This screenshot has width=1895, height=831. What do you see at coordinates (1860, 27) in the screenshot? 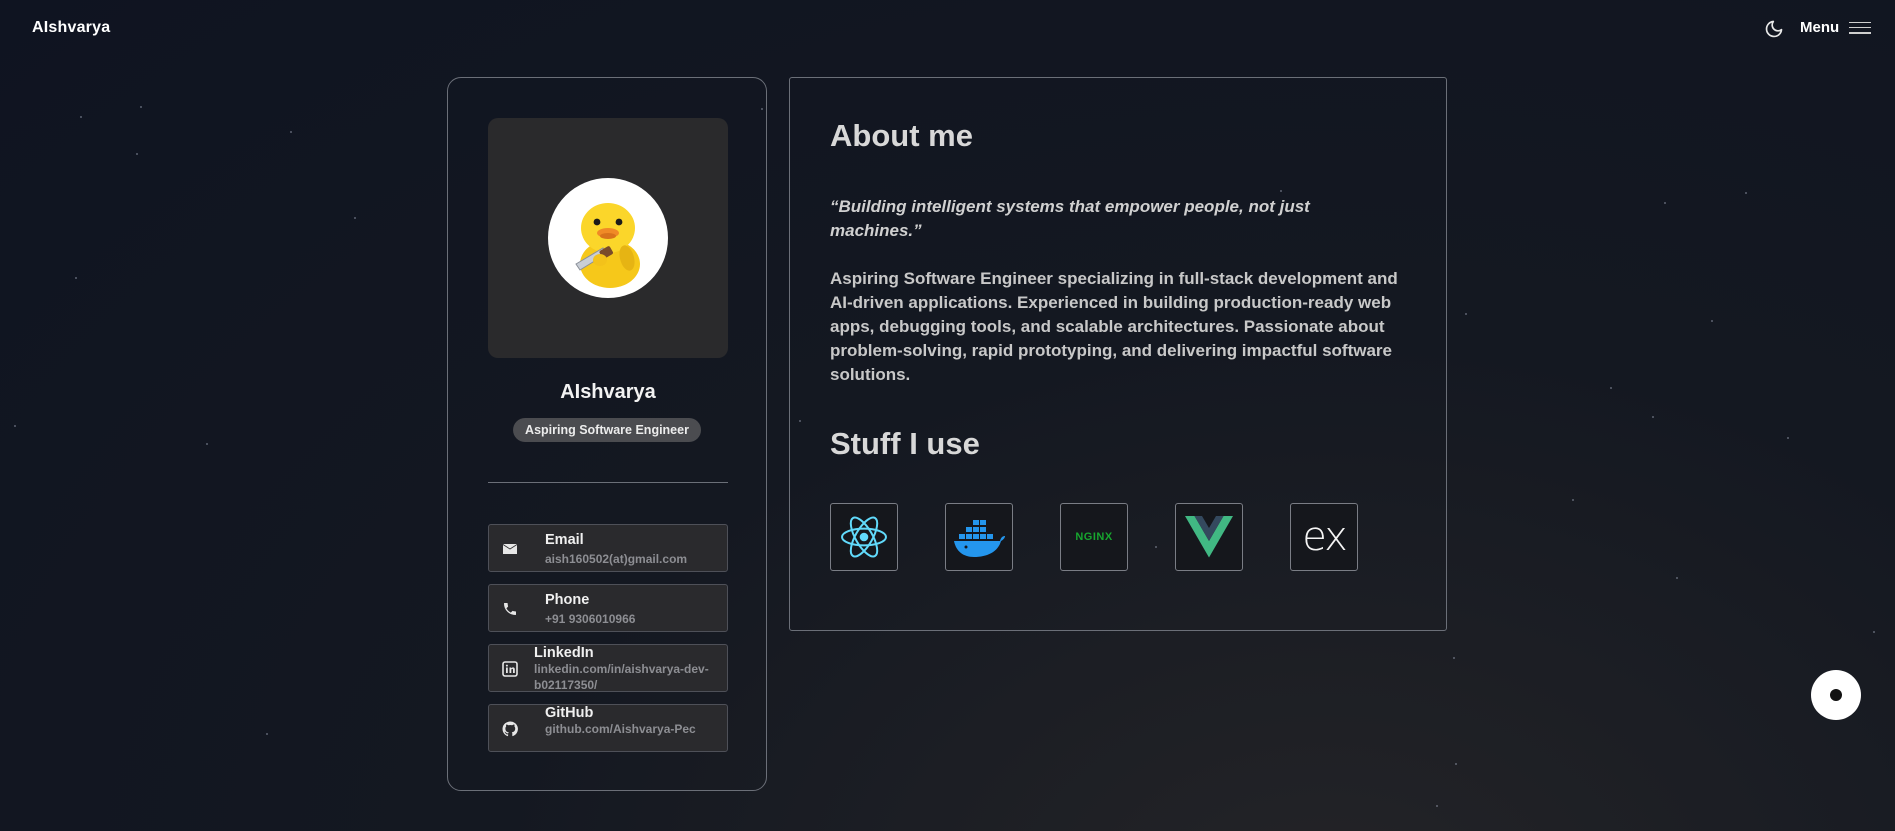
I see `hamburger-icon` at bounding box center [1860, 27].